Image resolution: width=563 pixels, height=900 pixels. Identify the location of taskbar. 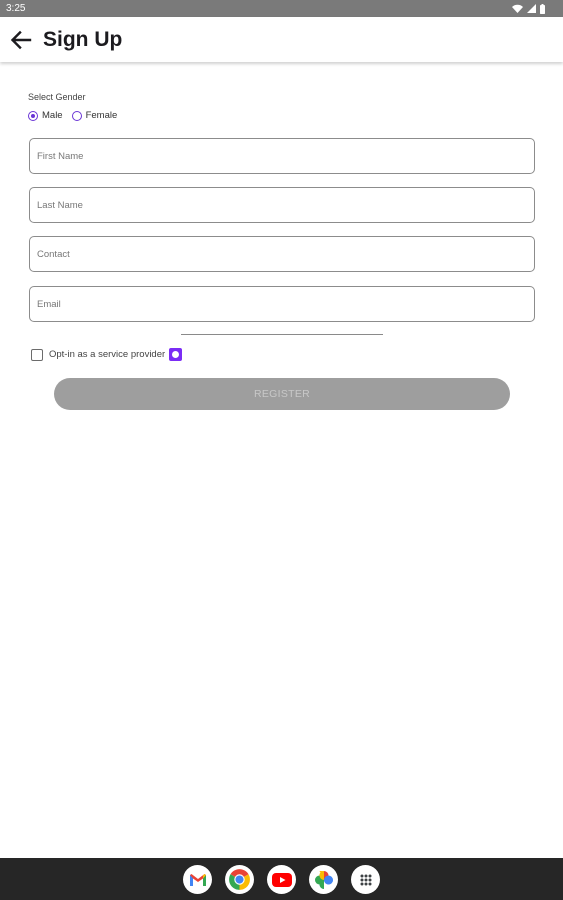
(281, 879).